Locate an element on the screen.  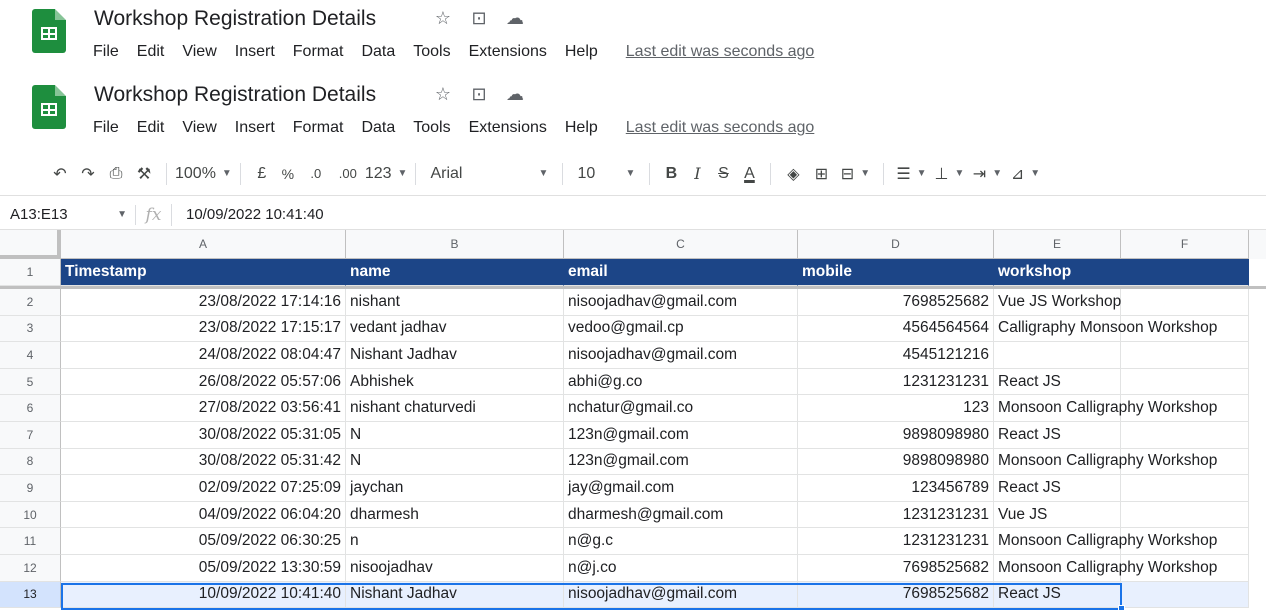
fill-color-icon: ◈ is located at coordinates (793, 174).